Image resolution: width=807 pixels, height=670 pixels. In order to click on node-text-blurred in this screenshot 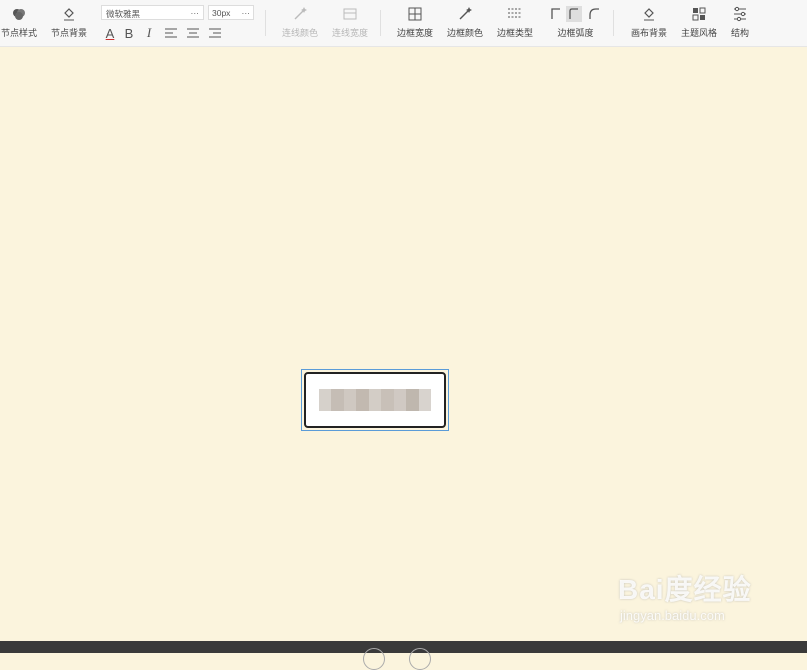, I will do `click(375, 400)`.